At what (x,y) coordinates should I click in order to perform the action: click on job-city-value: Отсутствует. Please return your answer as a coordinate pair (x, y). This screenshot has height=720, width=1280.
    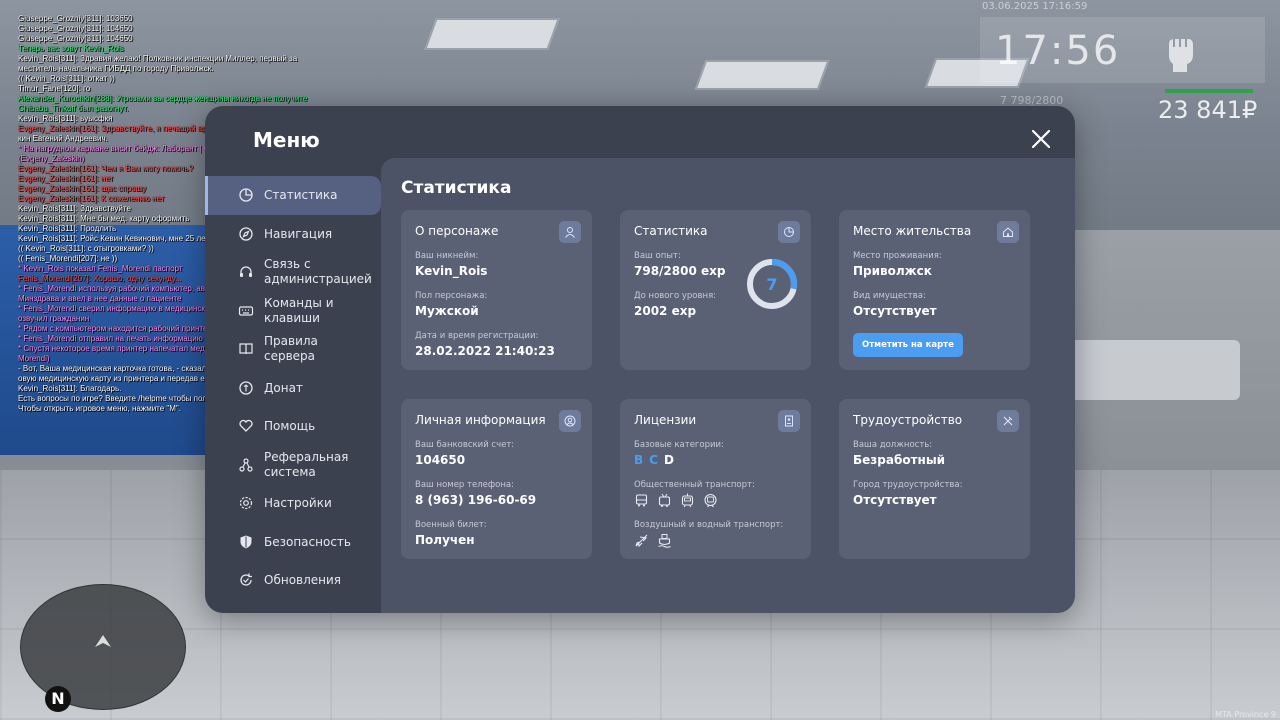
    Looking at the image, I should click on (895, 500).